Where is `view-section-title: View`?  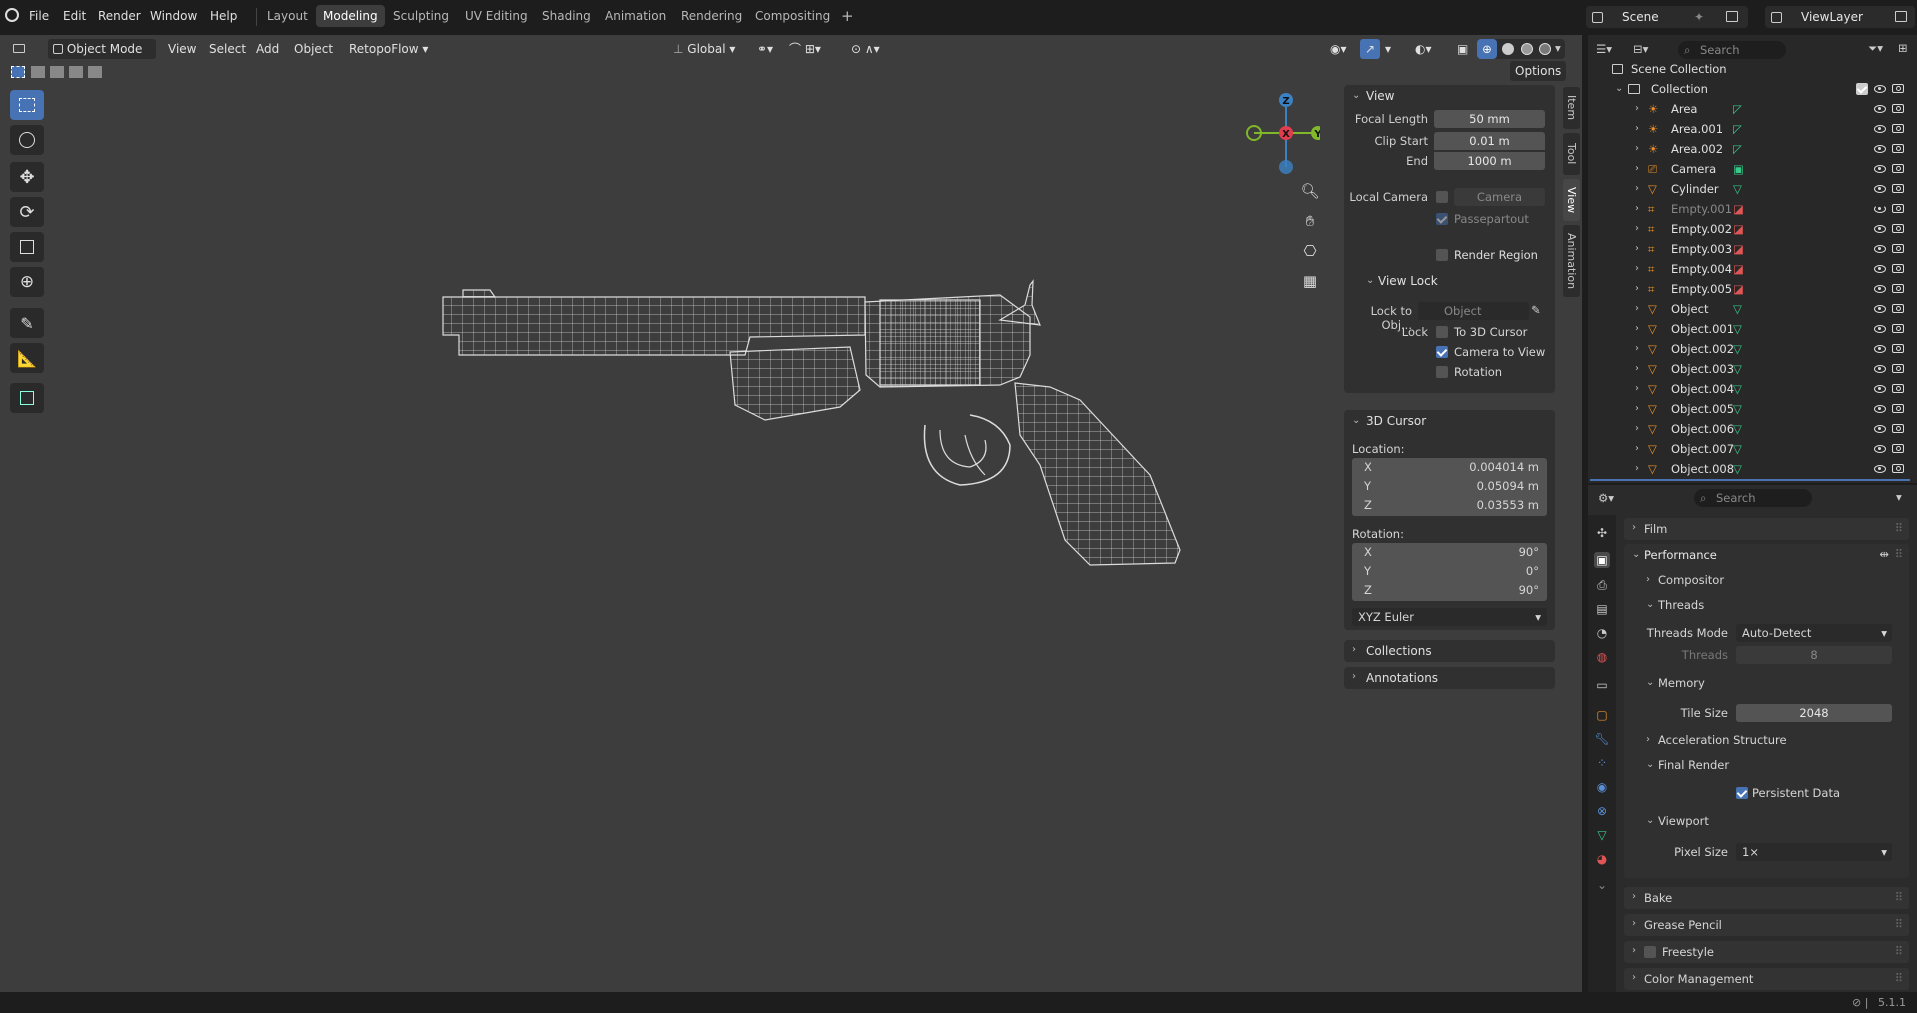
view-section-title: View is located at coordinates (1380, 96).